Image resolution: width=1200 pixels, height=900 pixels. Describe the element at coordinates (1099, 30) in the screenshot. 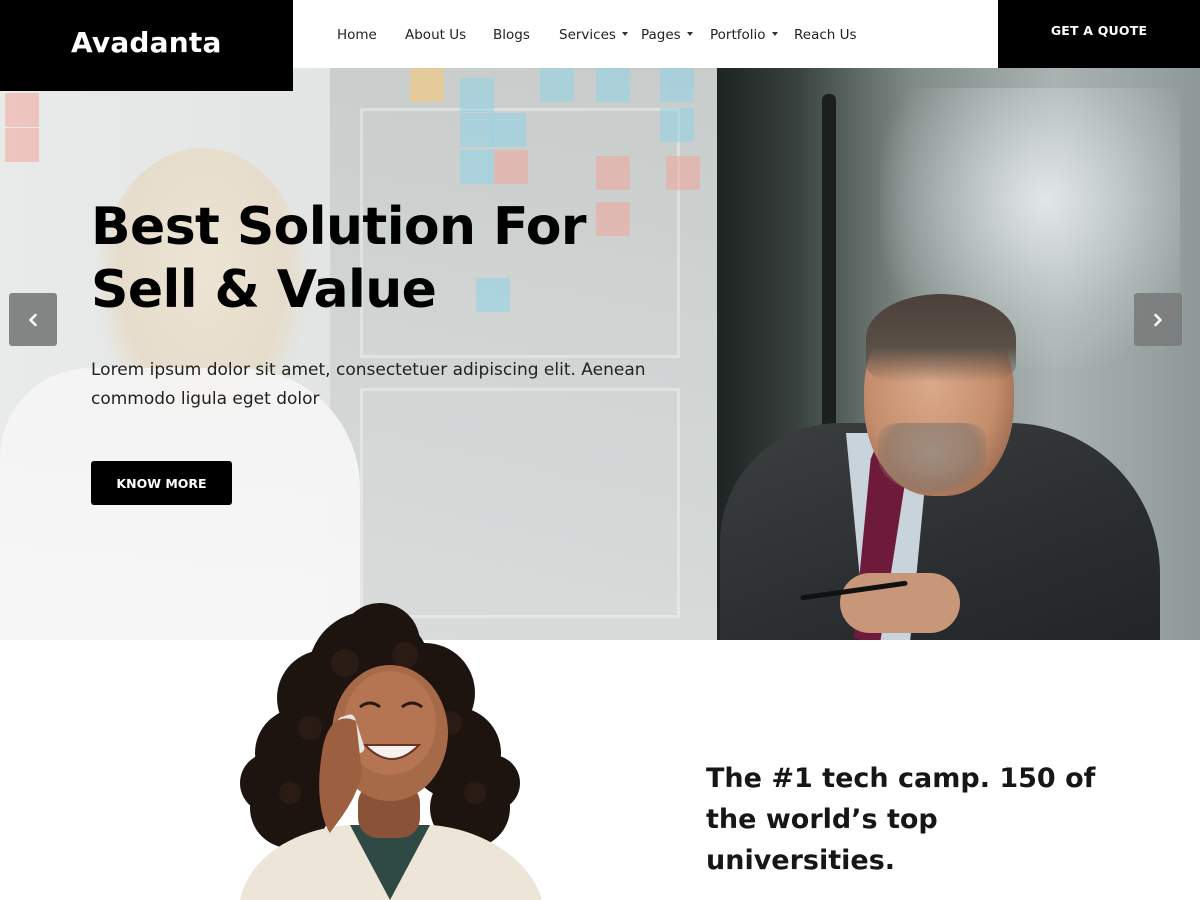

I see `get-a-quote-label: GET A QUOTE` at that location.